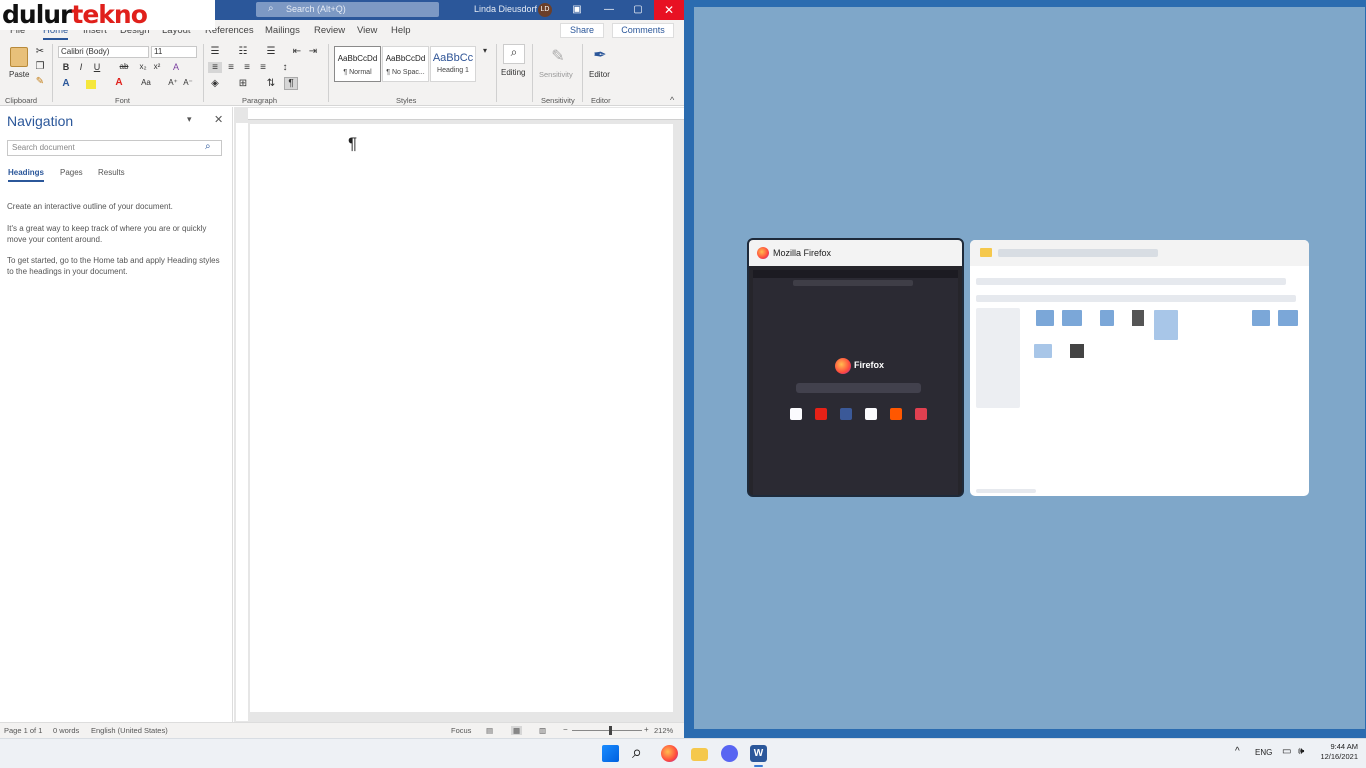 Image resolution: width=1366 pixels, height=768 pixels. I want to click on blurred-toolbar, so click(1131, 281).